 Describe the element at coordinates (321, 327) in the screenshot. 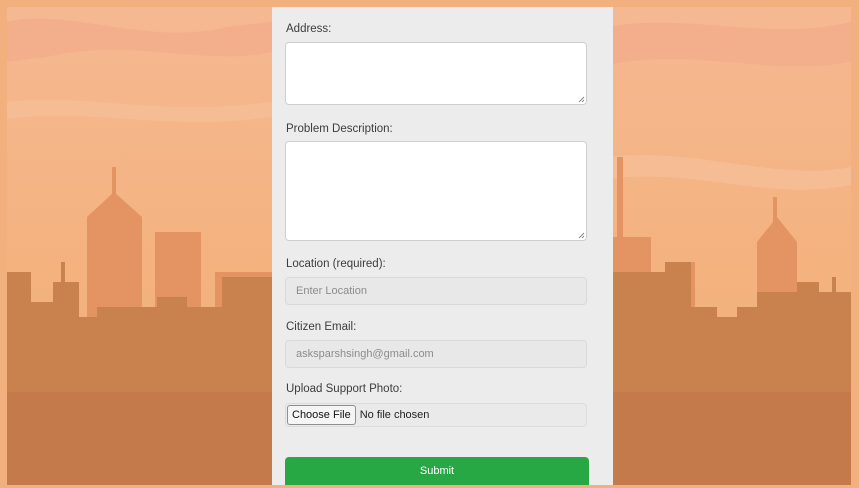

I see `citizen-email-label: Citizen Email:` at that location.